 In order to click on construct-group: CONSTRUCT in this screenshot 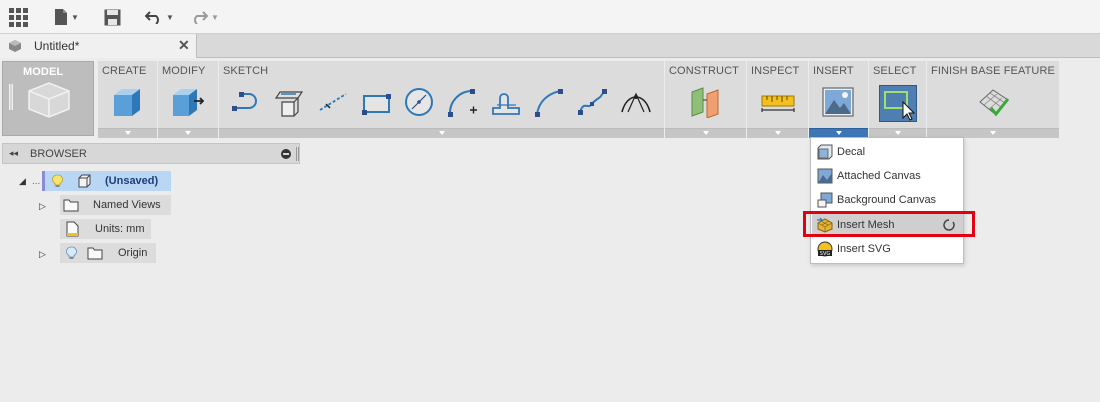, I will do `click(705, 99)`.